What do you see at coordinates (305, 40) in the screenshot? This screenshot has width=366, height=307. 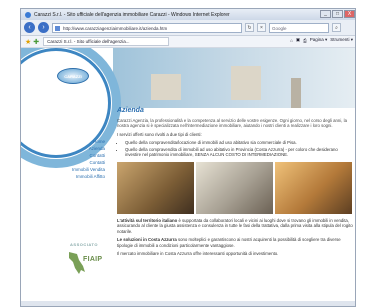 I see `print-icon: ⎙` at bounding box center [305, 40].